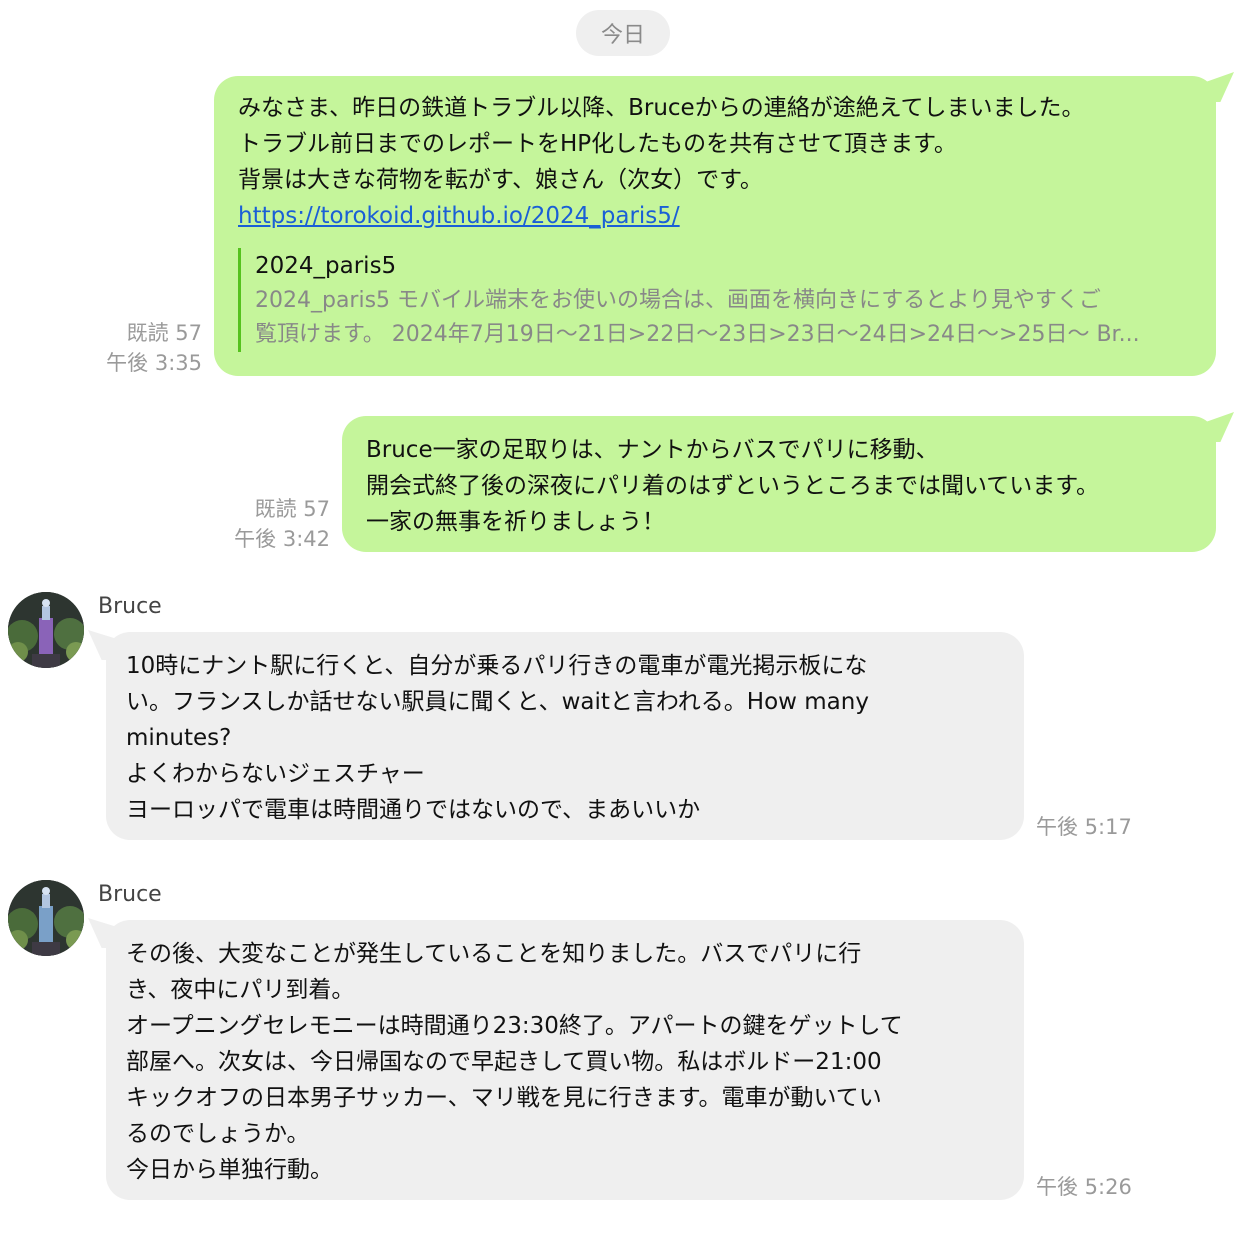 The width and height of the screenshot is (1244, 1236). I want to click on message-text-line: き、夜中にパリ到着。, so click(240, 990).